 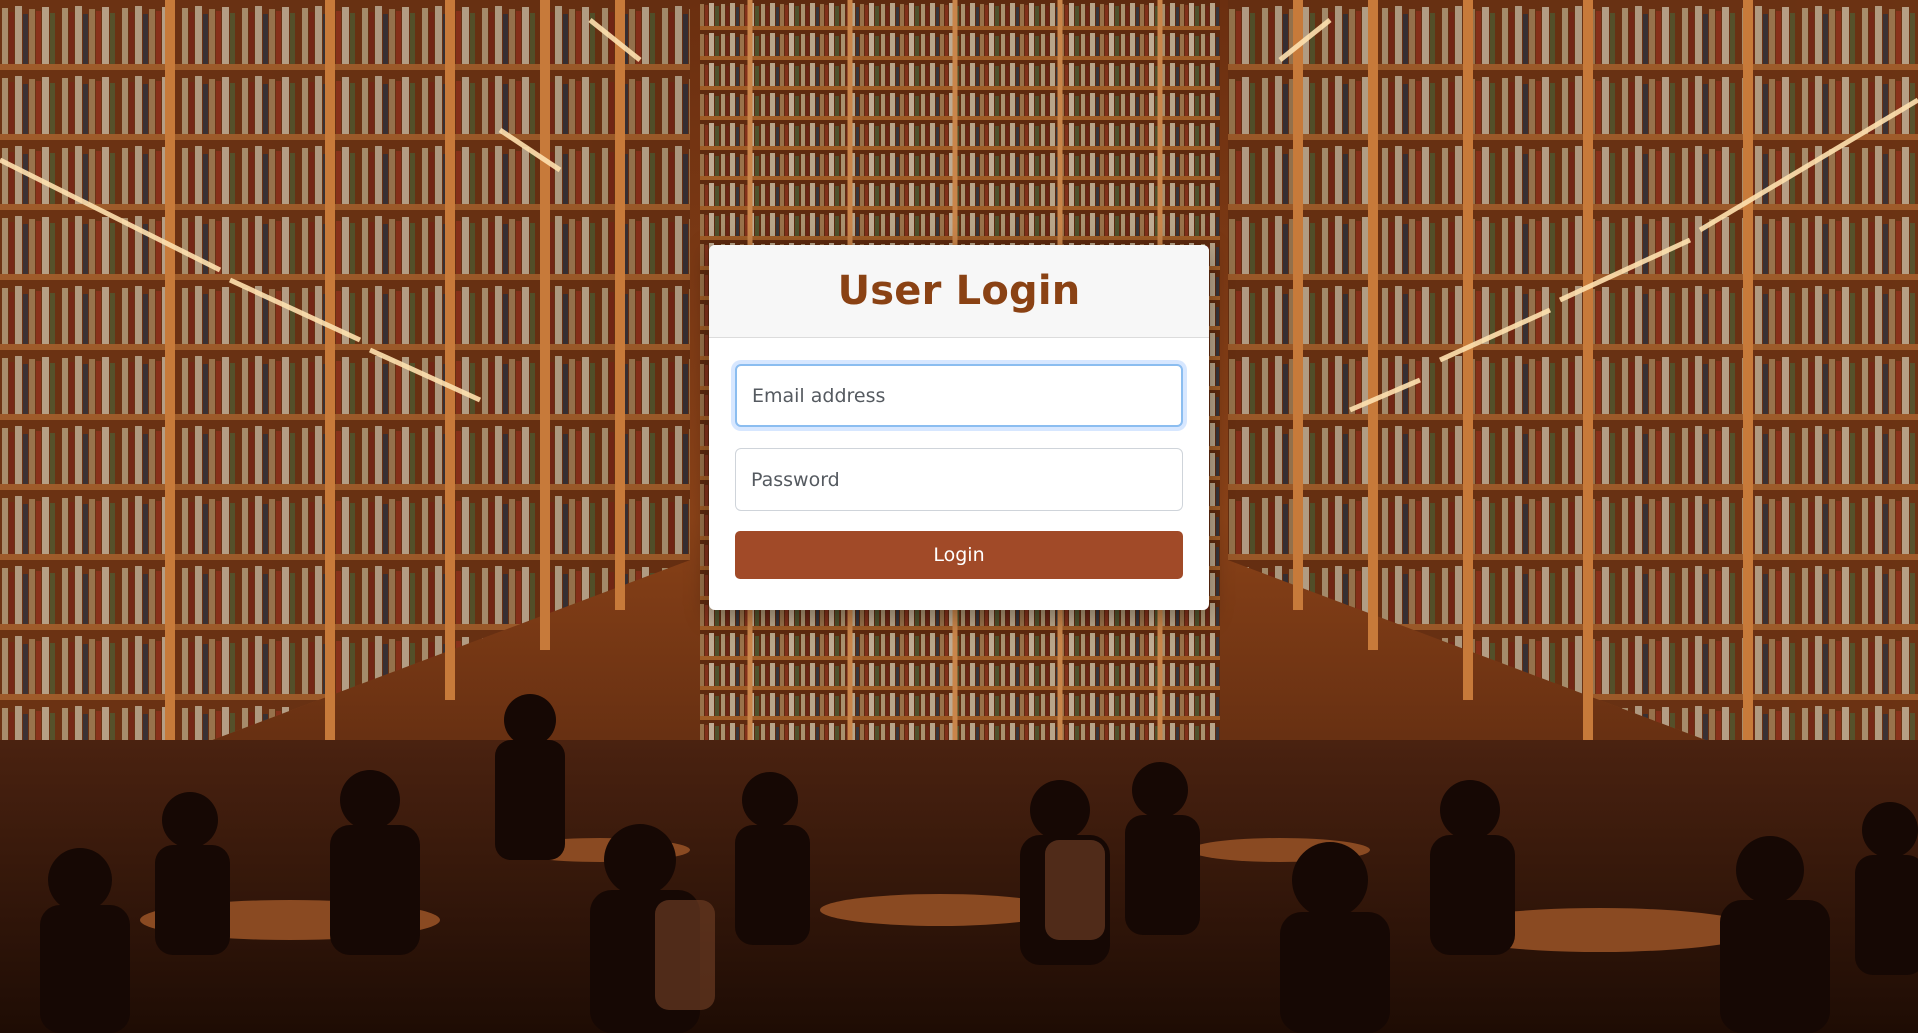 I want to click on login-card-header: User Login, so click(x=959, y=291).